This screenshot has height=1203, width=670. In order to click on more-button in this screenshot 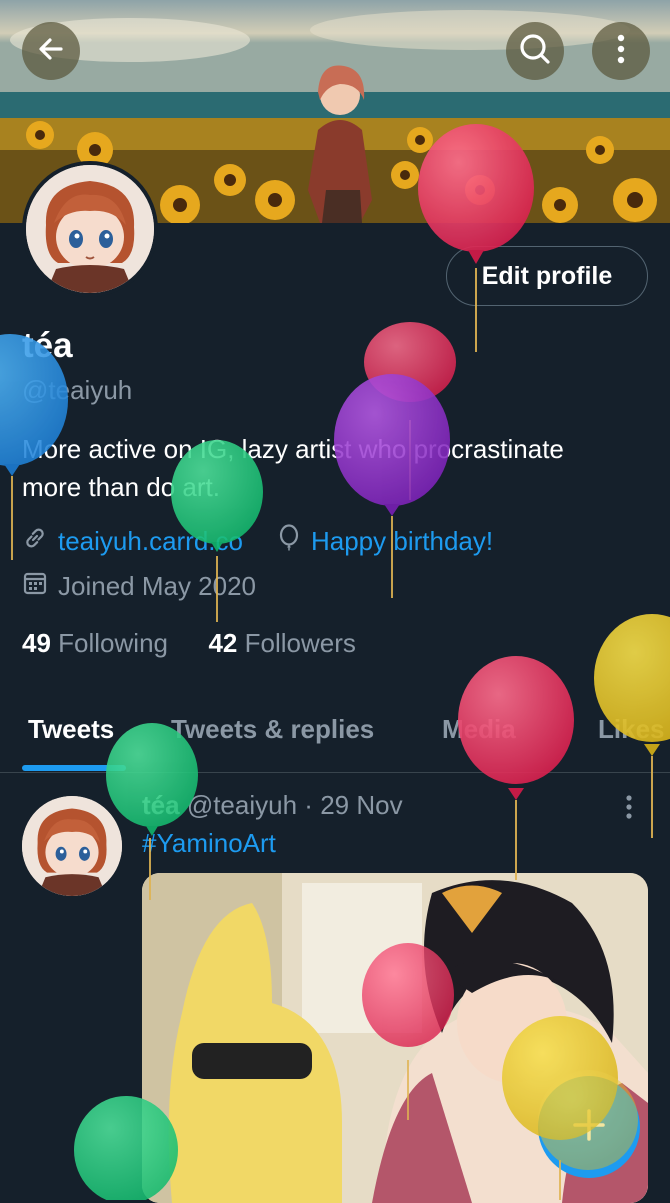, I will do `click(621, 51)`.